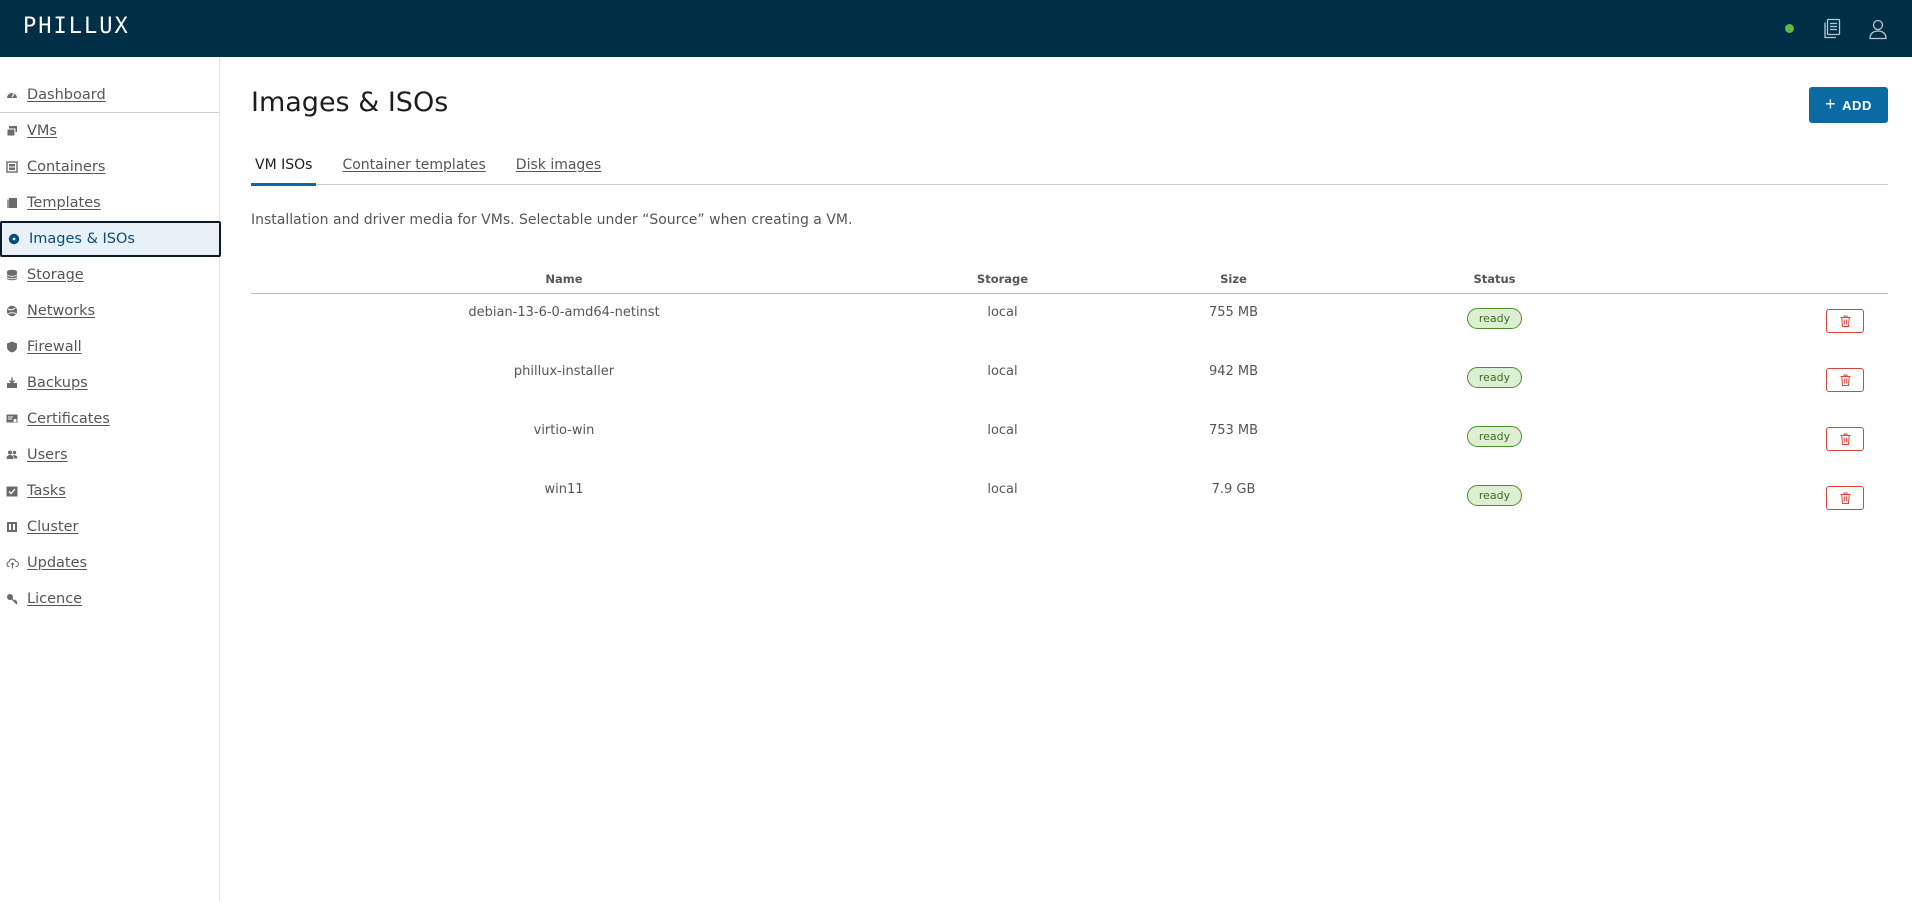 The image size is (1912, 901). I want to click on cell-size: 755 MB, so click(1233, 312).